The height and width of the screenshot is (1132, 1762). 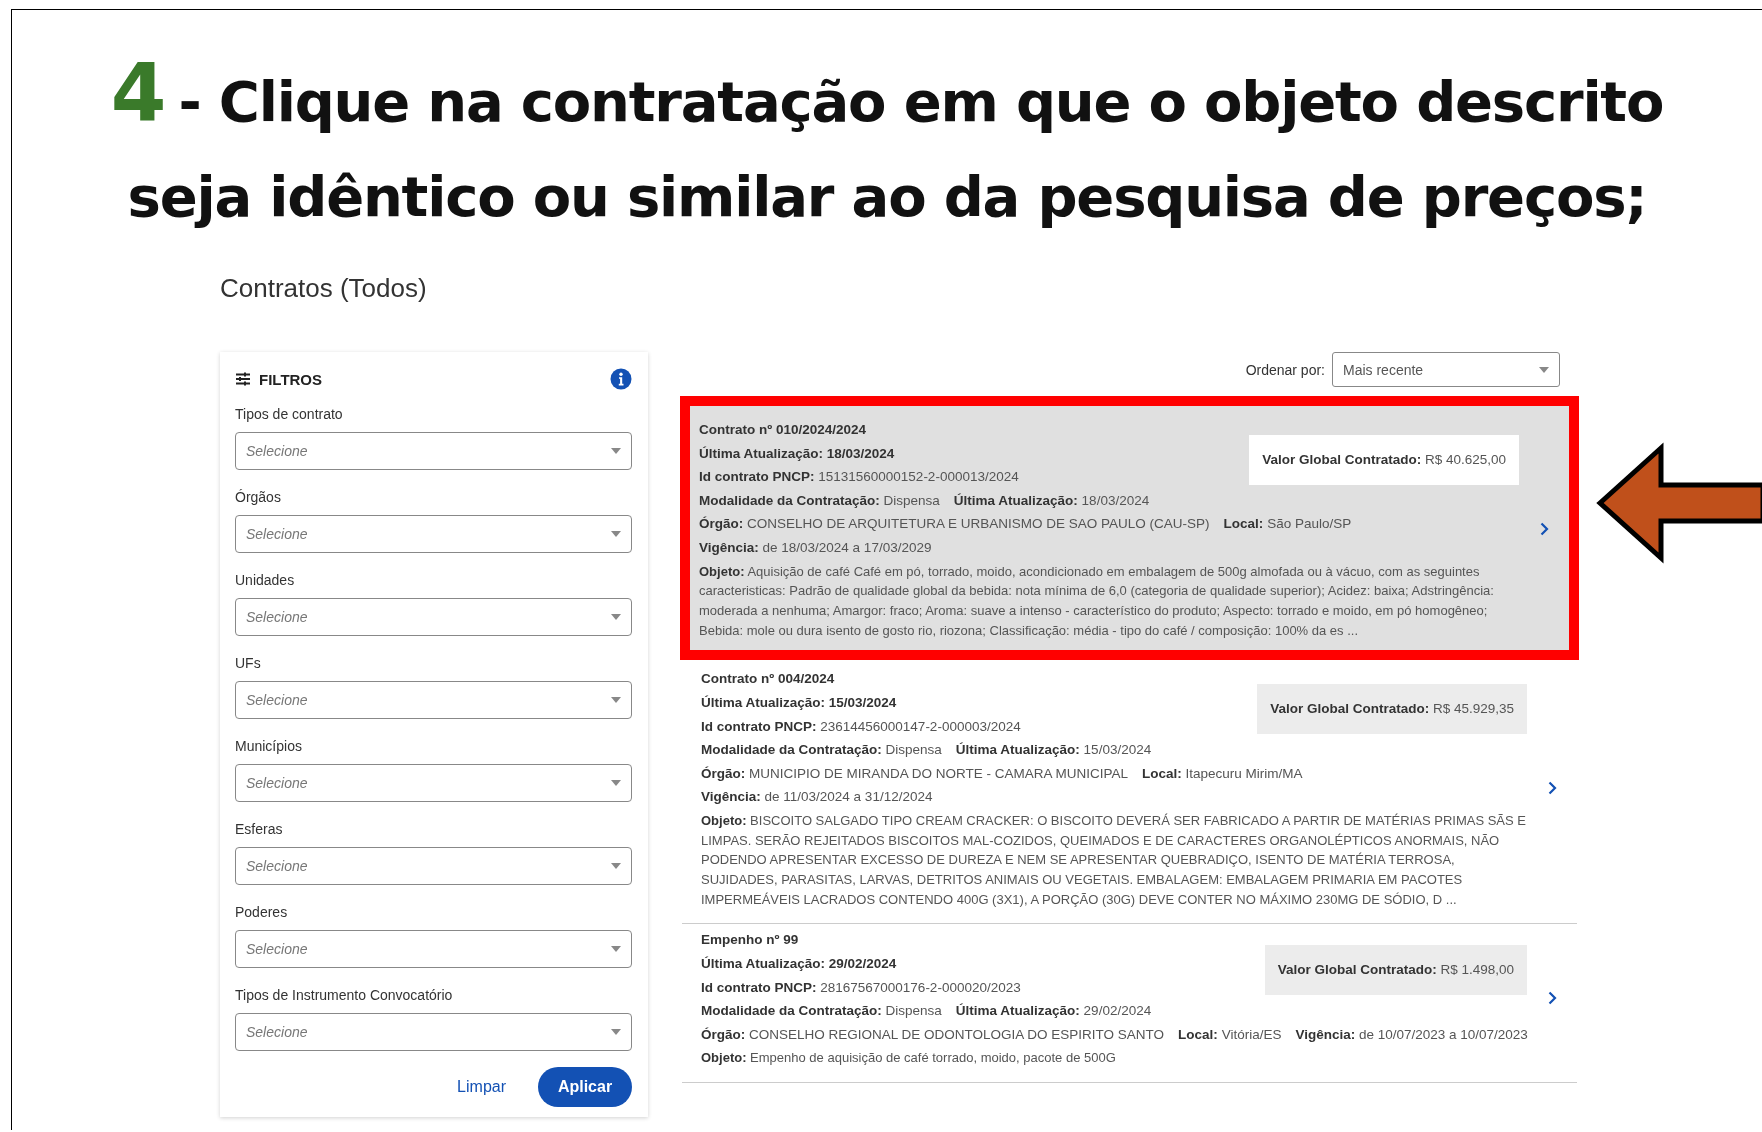 What do you see at coordinates (243, 379) in the screenshot?
I see `filter-icon` at bounding box center [243, 379].